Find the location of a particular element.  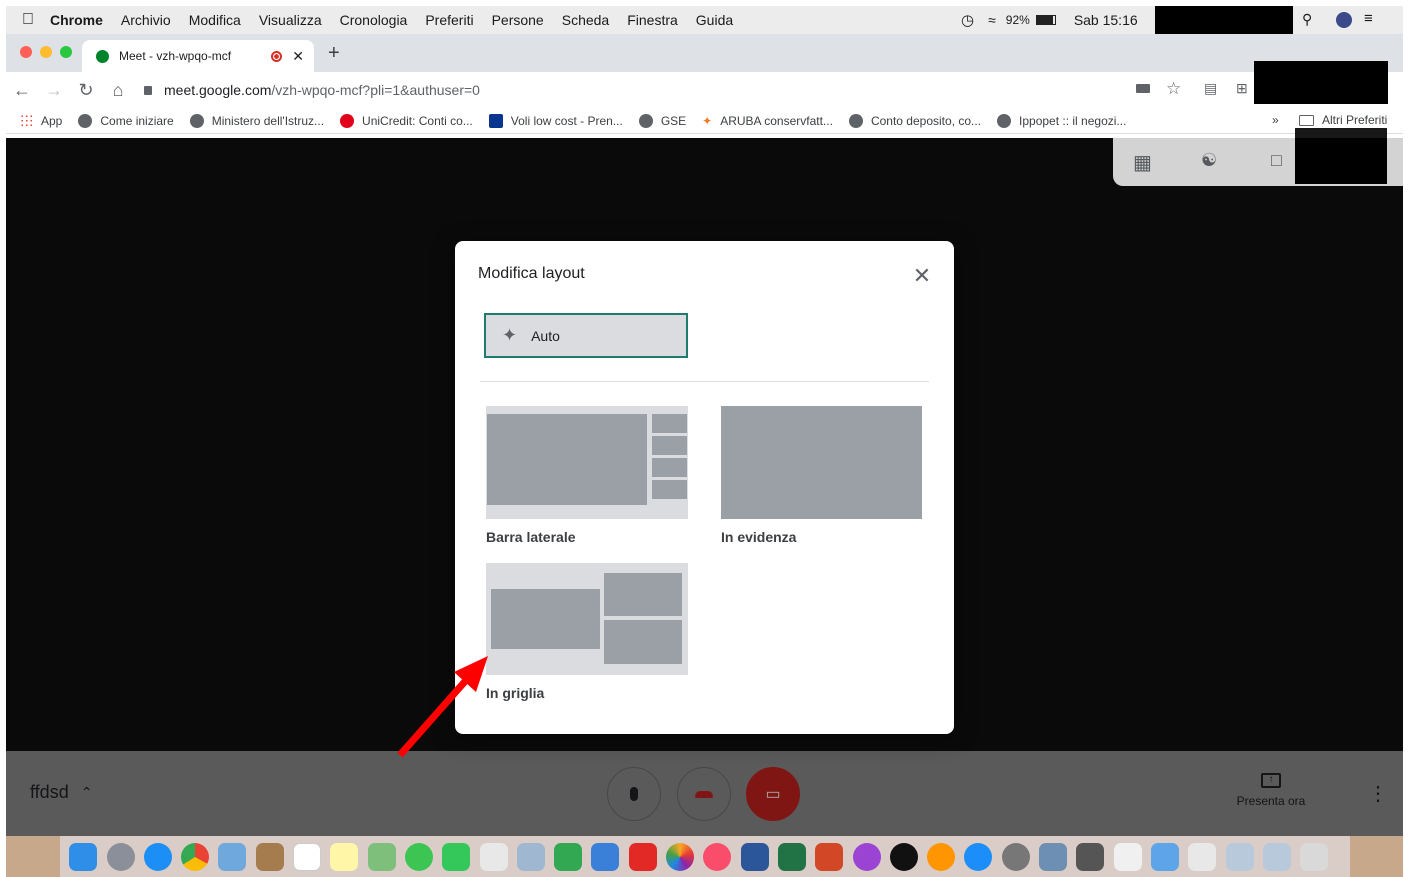

menubar-clock: Sab 15:16 is located at coordinates (1106, 20).